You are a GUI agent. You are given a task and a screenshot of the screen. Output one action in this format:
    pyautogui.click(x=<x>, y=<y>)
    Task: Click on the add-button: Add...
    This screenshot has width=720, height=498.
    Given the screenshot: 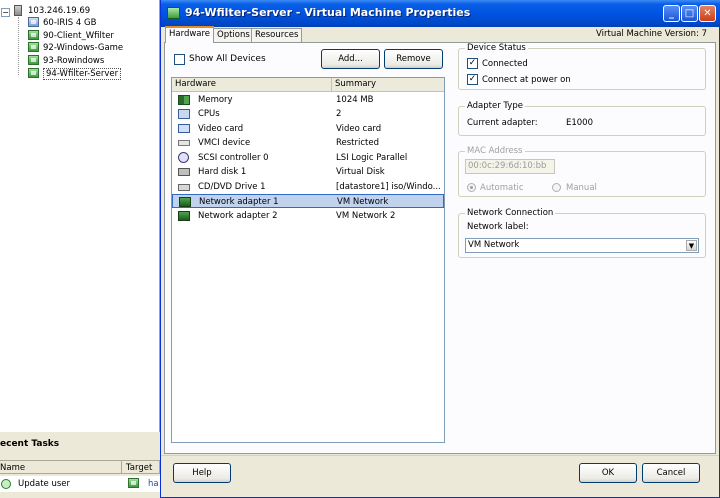 What is the action you would take?
    pyautogui.click(x=350, y=59)
    